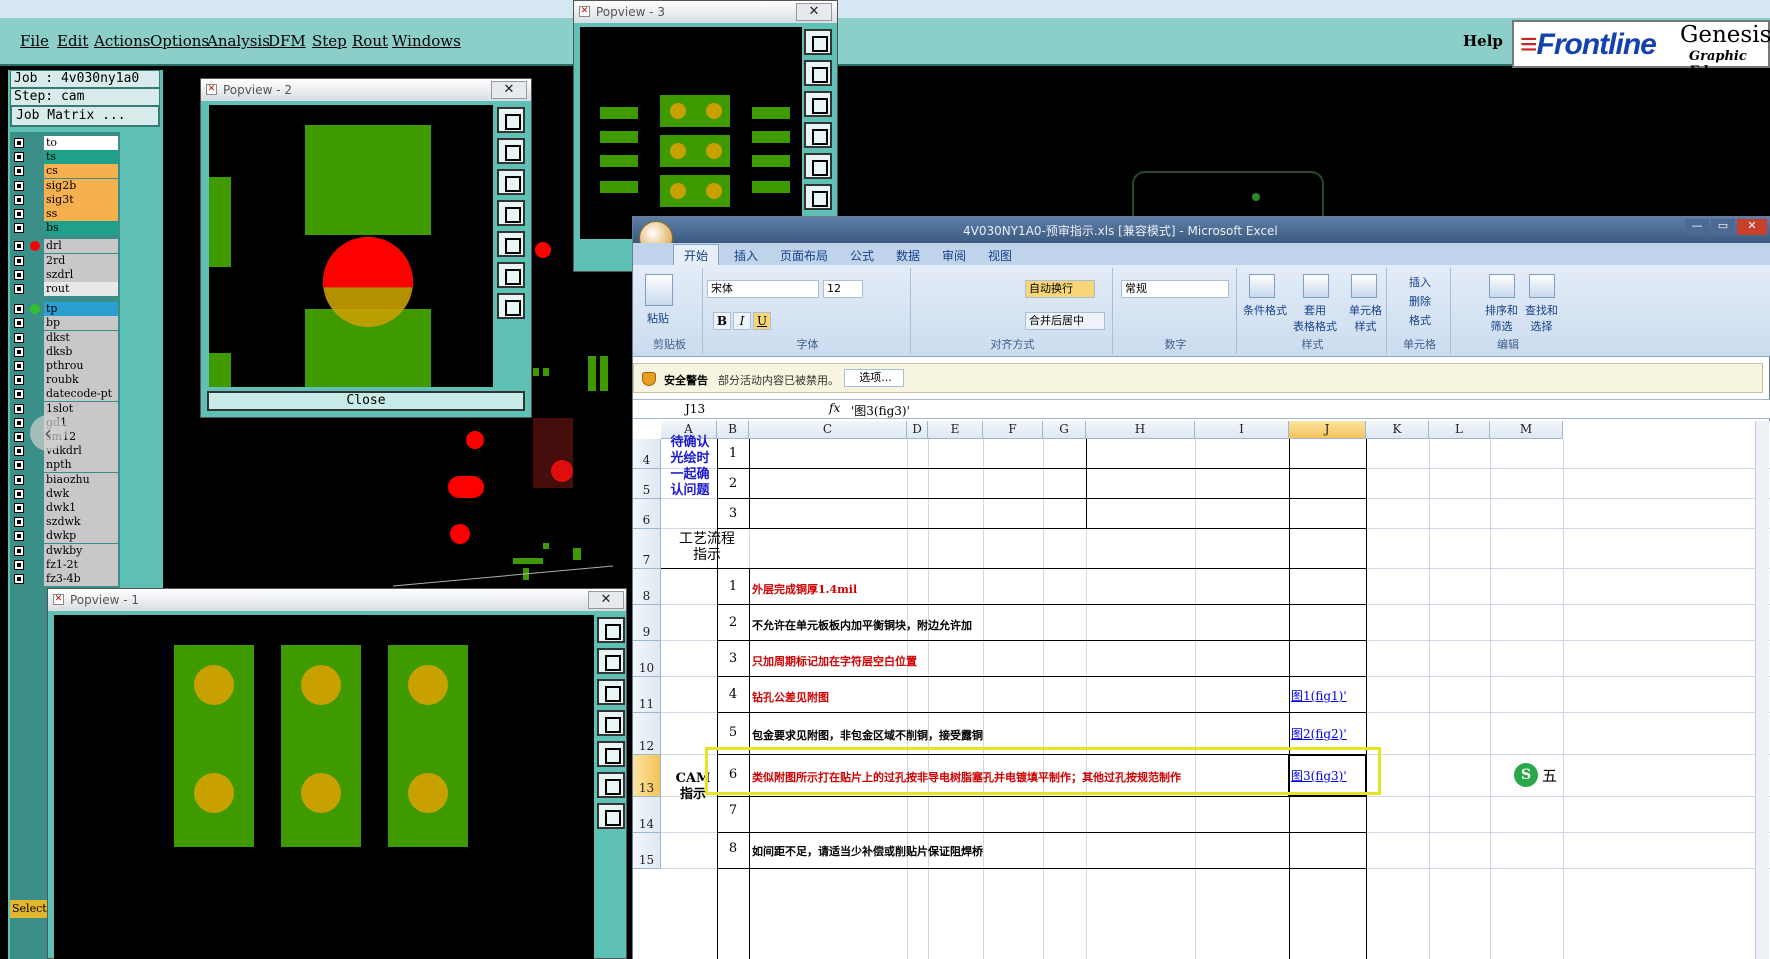 The width and height of the screenshot is (1770, 959). Describe the element at coordinates (1752, 227) in the screenshot. I see `close-icon: ✕` at that location.